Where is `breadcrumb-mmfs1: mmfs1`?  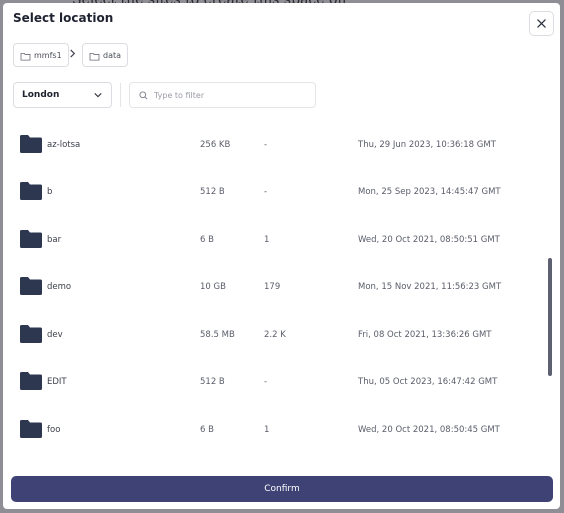 breadcrumb-mmfs1: mmfs1 is located at coordinates (41, 55).